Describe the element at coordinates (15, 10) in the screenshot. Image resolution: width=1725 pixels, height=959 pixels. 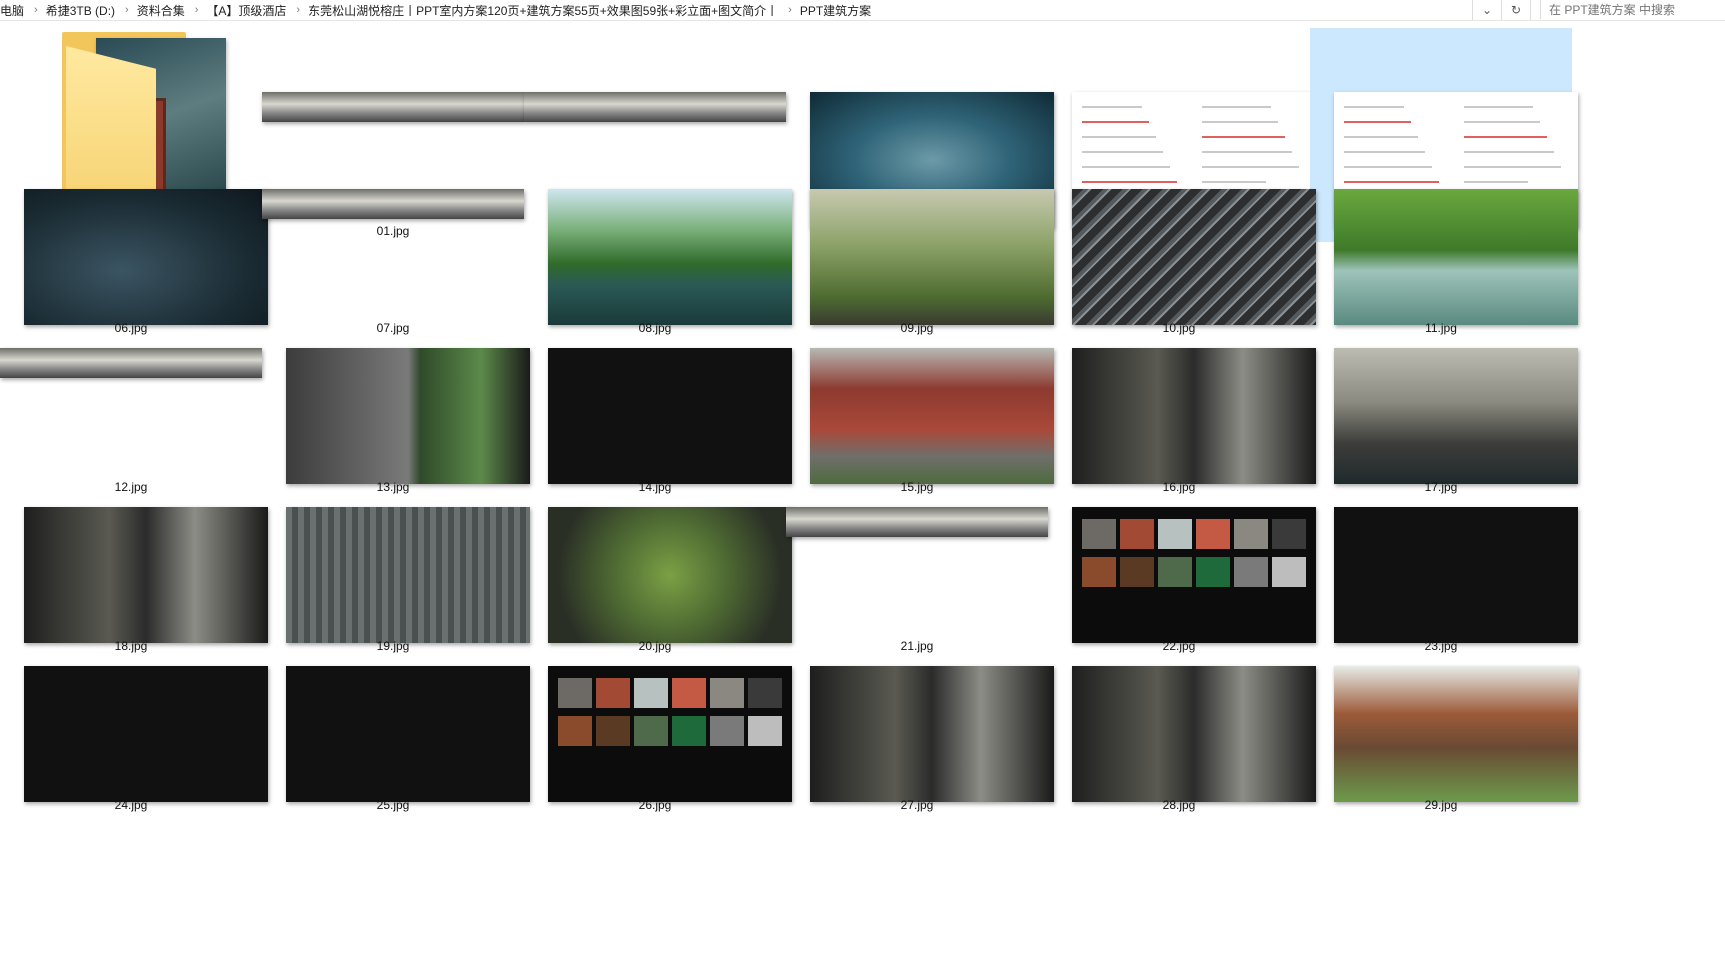
I see `breadcrumb-item-computer: 电脑` at that location.